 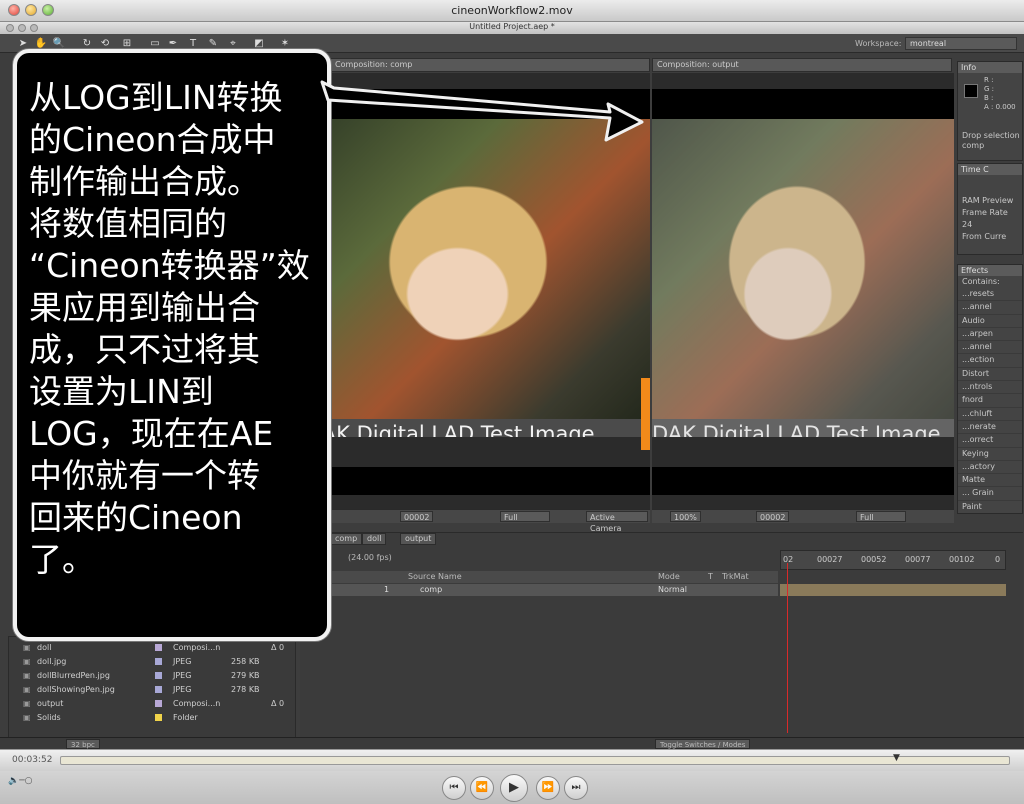 What do you see at coordinates (152, 703) in the screenshot?
I see `project-item-row: ▣ output Composi...n Δ 0` at bounding box center [152, 703].